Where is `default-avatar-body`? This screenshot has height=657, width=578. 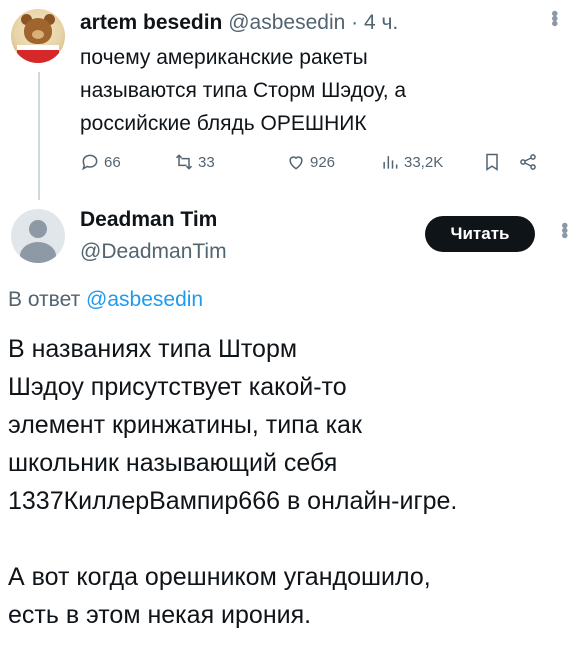
default-avatar-body is located at coordinates (38, 252).